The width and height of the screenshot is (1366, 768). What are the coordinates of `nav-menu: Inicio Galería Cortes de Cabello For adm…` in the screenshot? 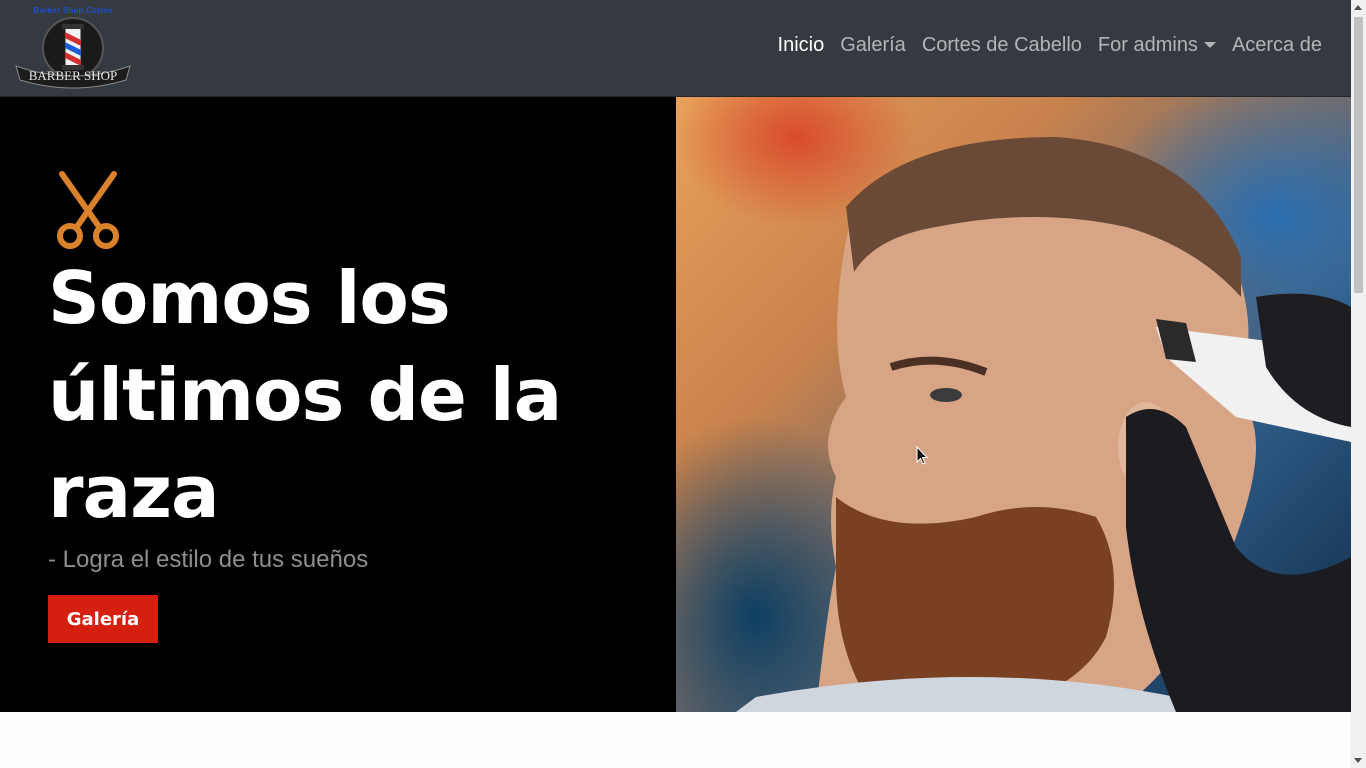 It's located at (1050, 45).